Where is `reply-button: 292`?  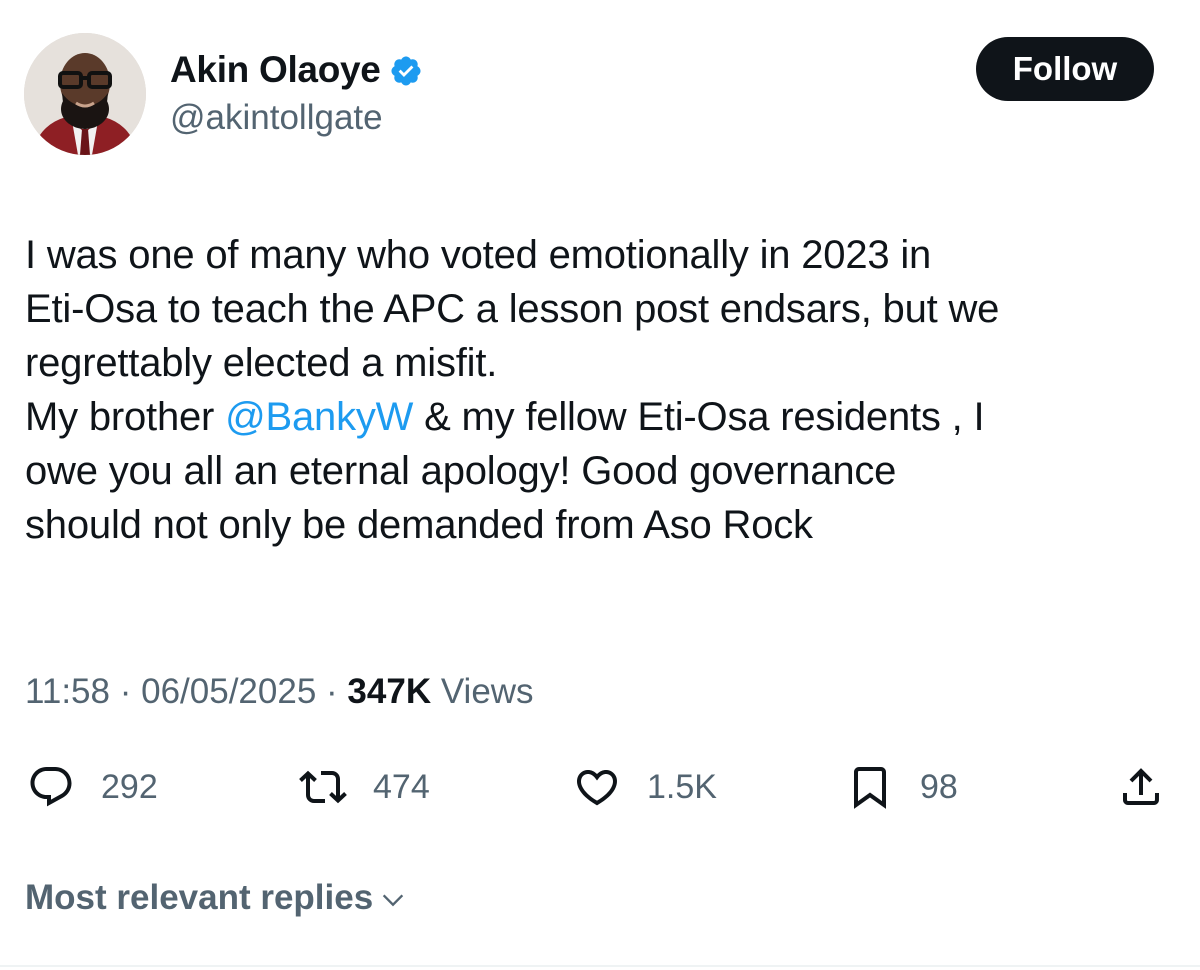 reply-button: 292 is located at coordinates (92, 787).